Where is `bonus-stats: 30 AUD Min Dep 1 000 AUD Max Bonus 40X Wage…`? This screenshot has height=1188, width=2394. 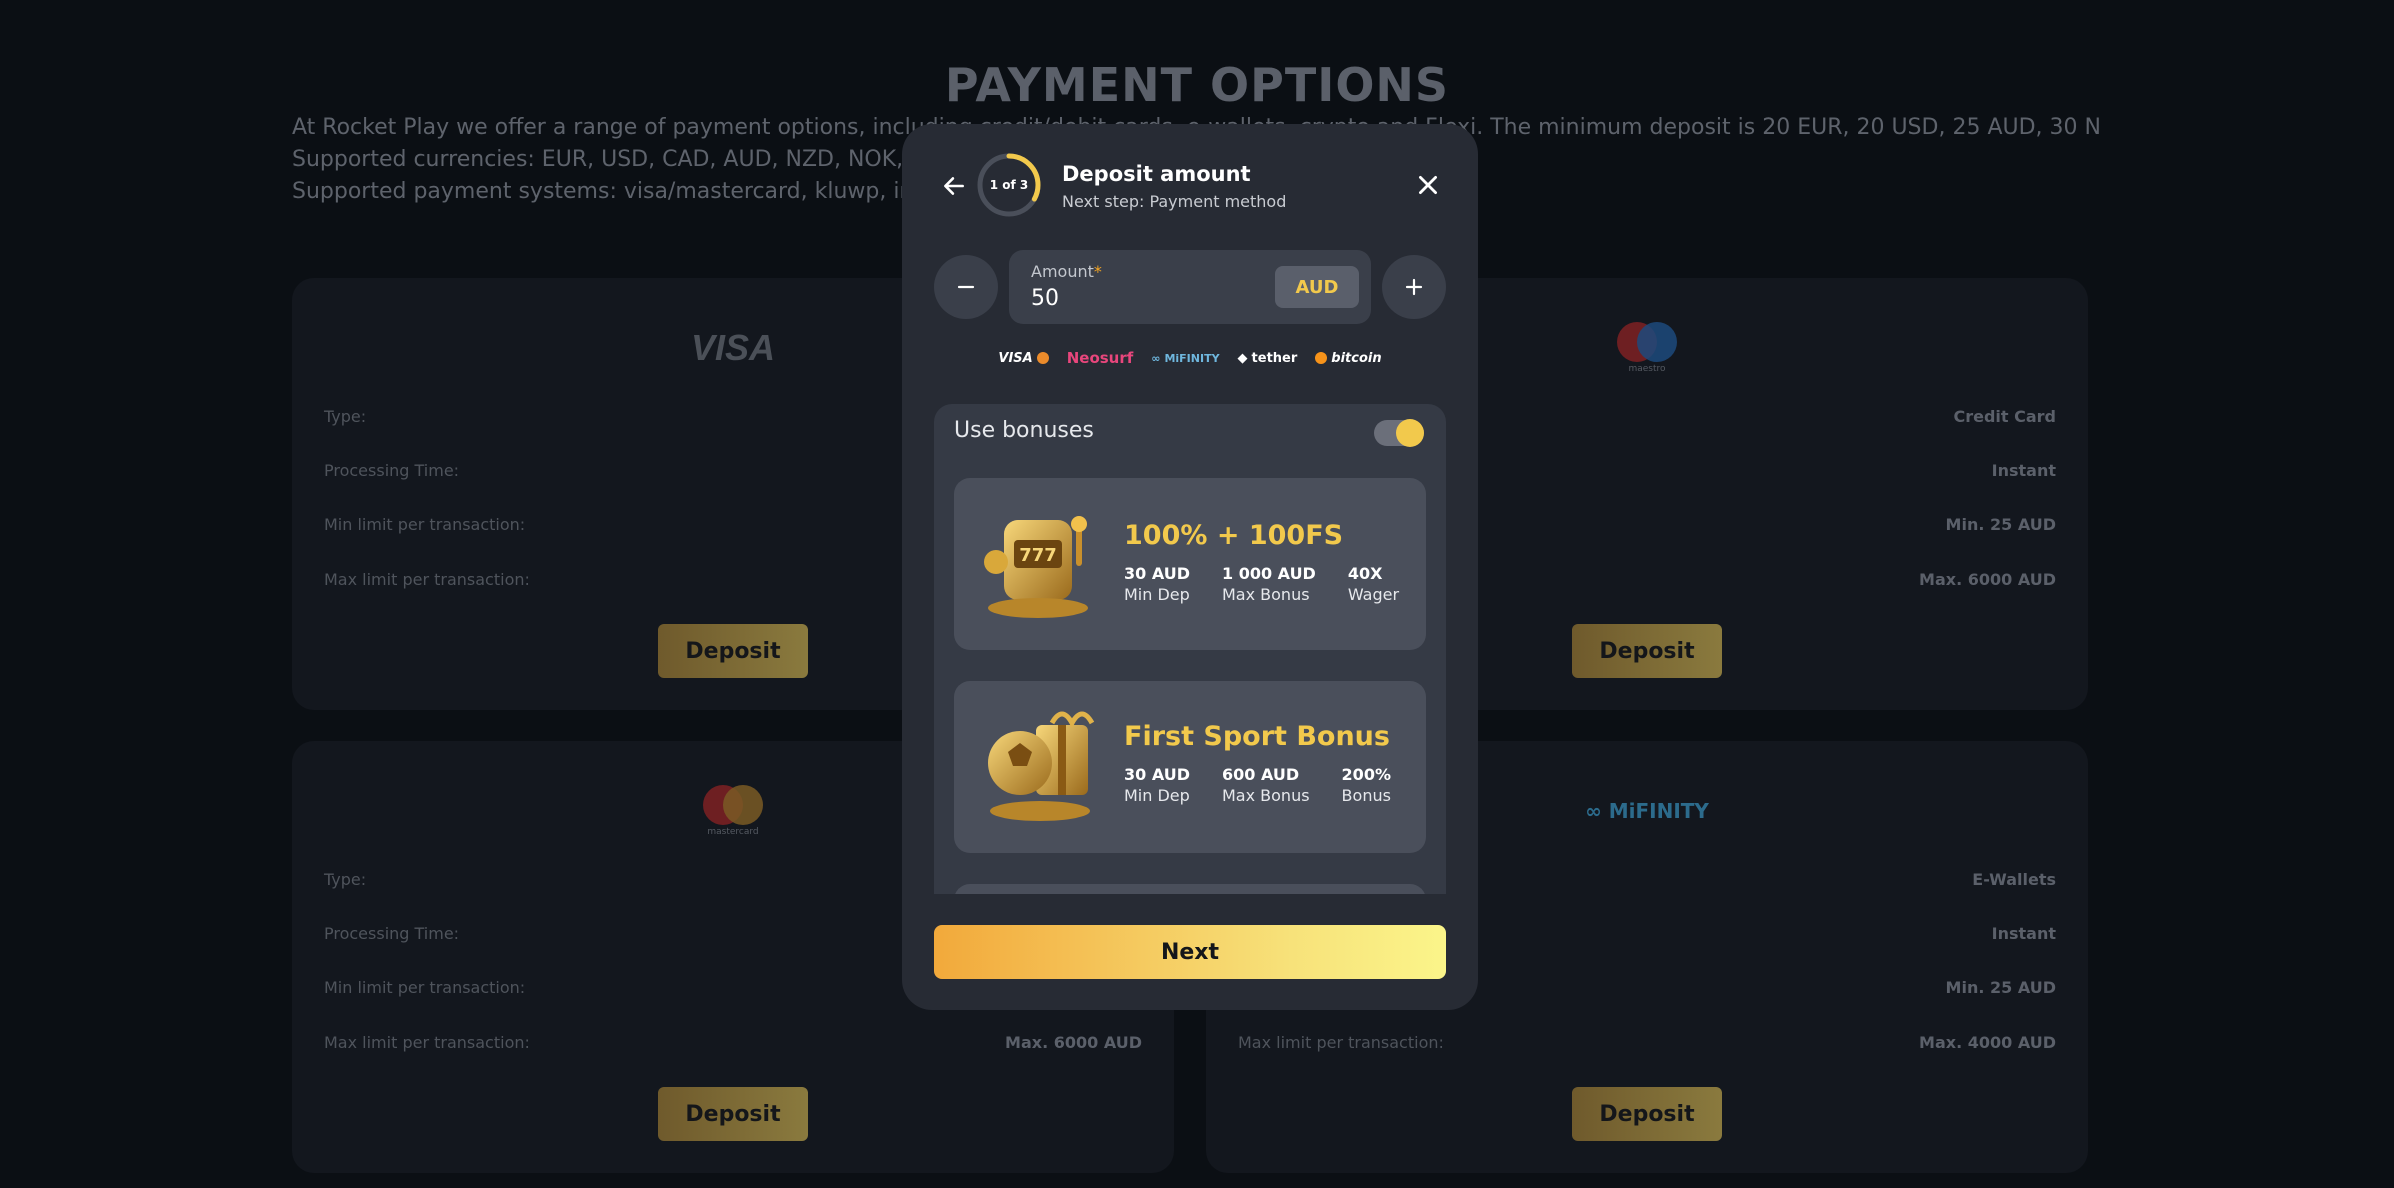
bonus-stats: 30 AUD Min Dep 1 000 AUD Max Bonus 40X Wage… is located at coordinates (1261, 584).